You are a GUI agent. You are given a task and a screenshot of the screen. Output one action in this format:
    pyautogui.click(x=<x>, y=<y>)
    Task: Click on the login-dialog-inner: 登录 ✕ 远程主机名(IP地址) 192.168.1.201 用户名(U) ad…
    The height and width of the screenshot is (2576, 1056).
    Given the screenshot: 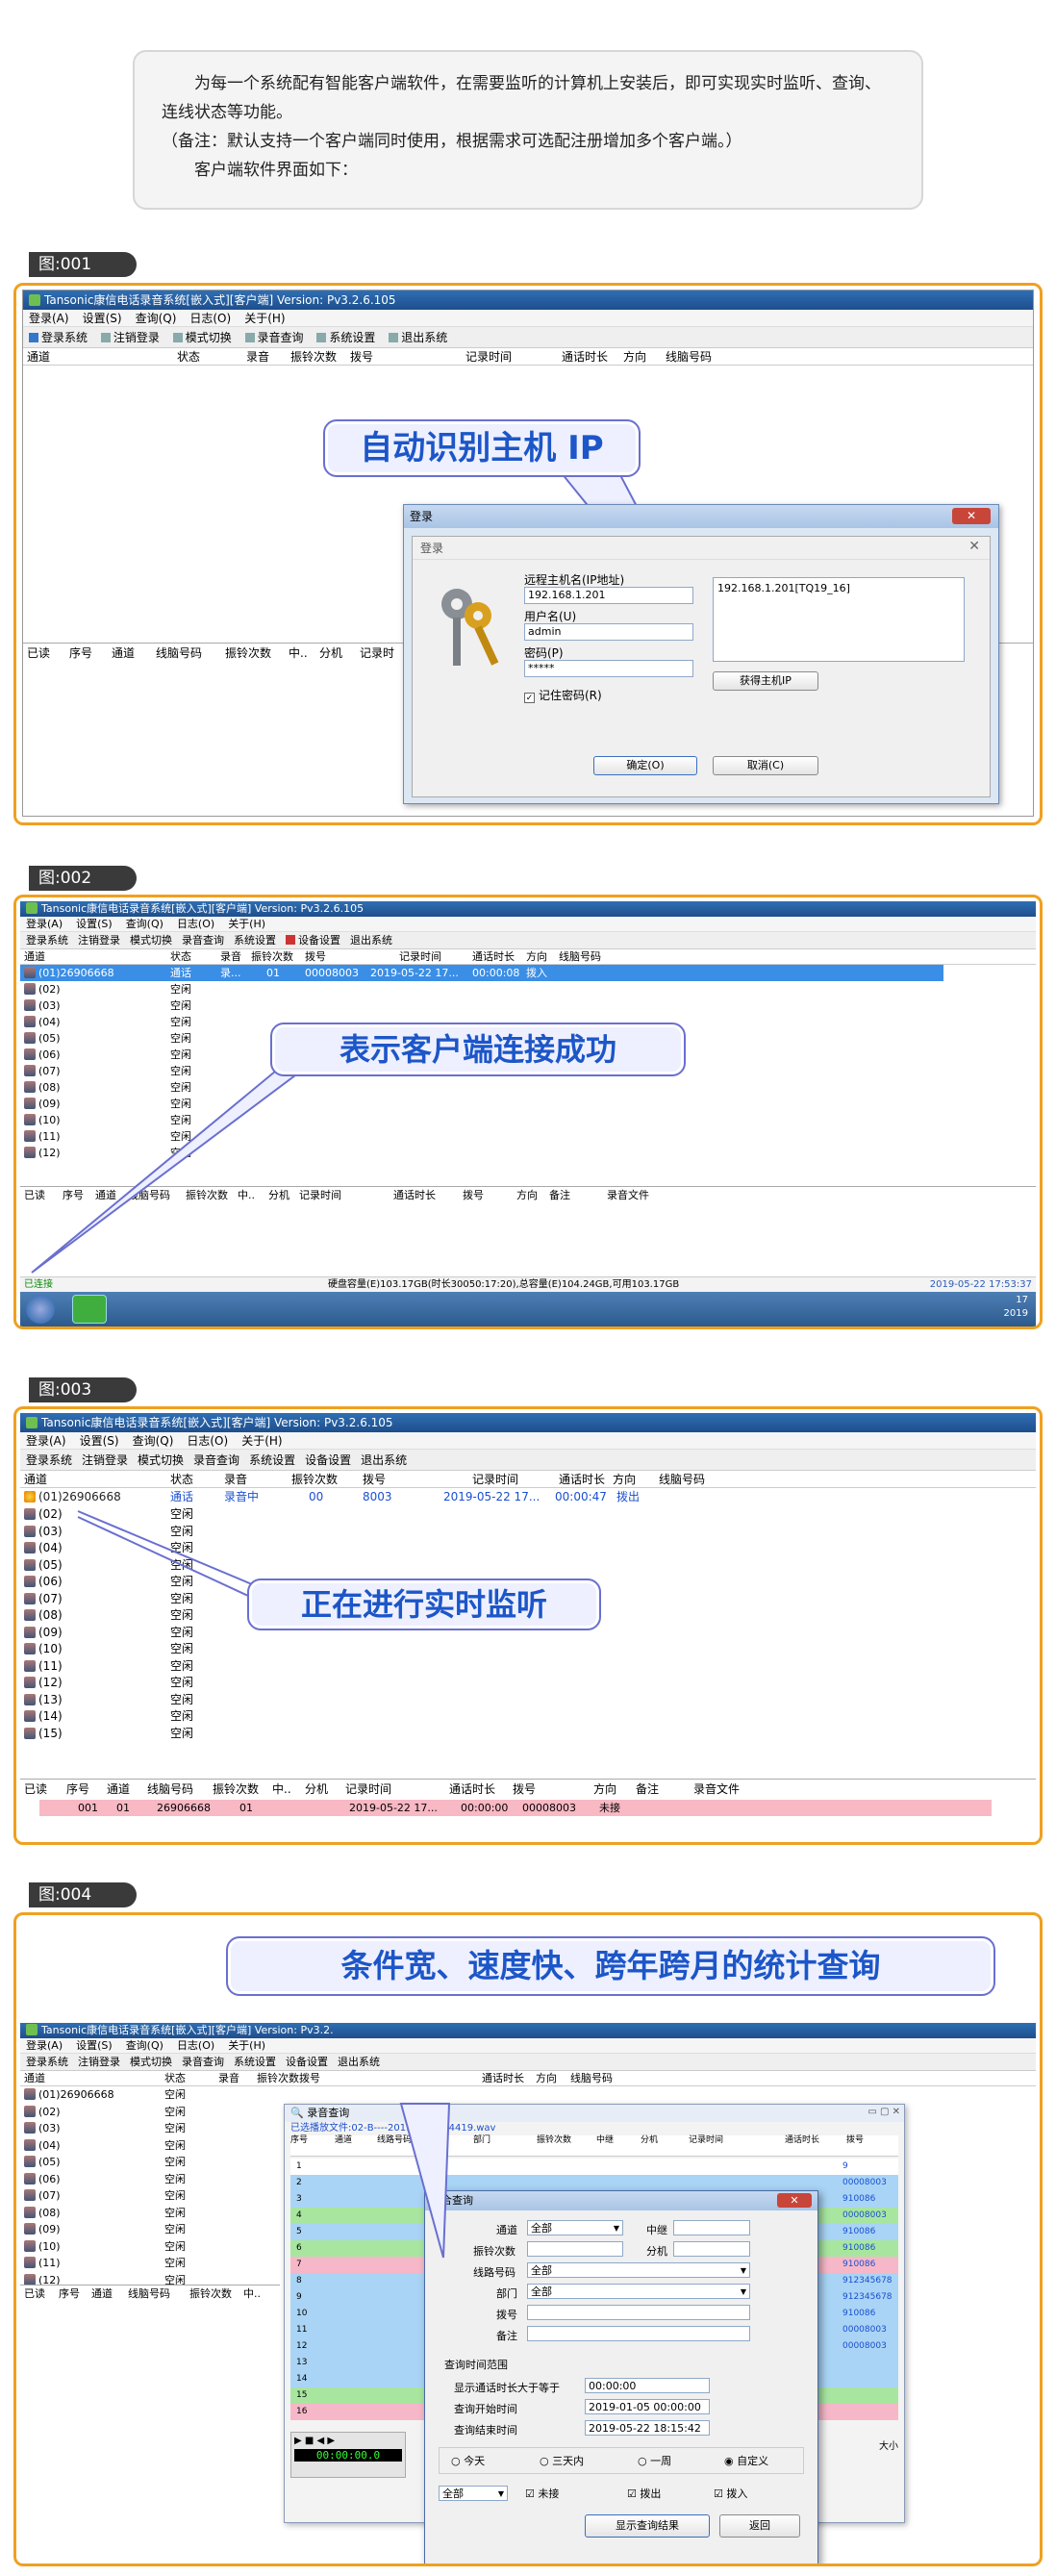 What is the action you would take?
    pyautogui.click(x=701, y=666)
    